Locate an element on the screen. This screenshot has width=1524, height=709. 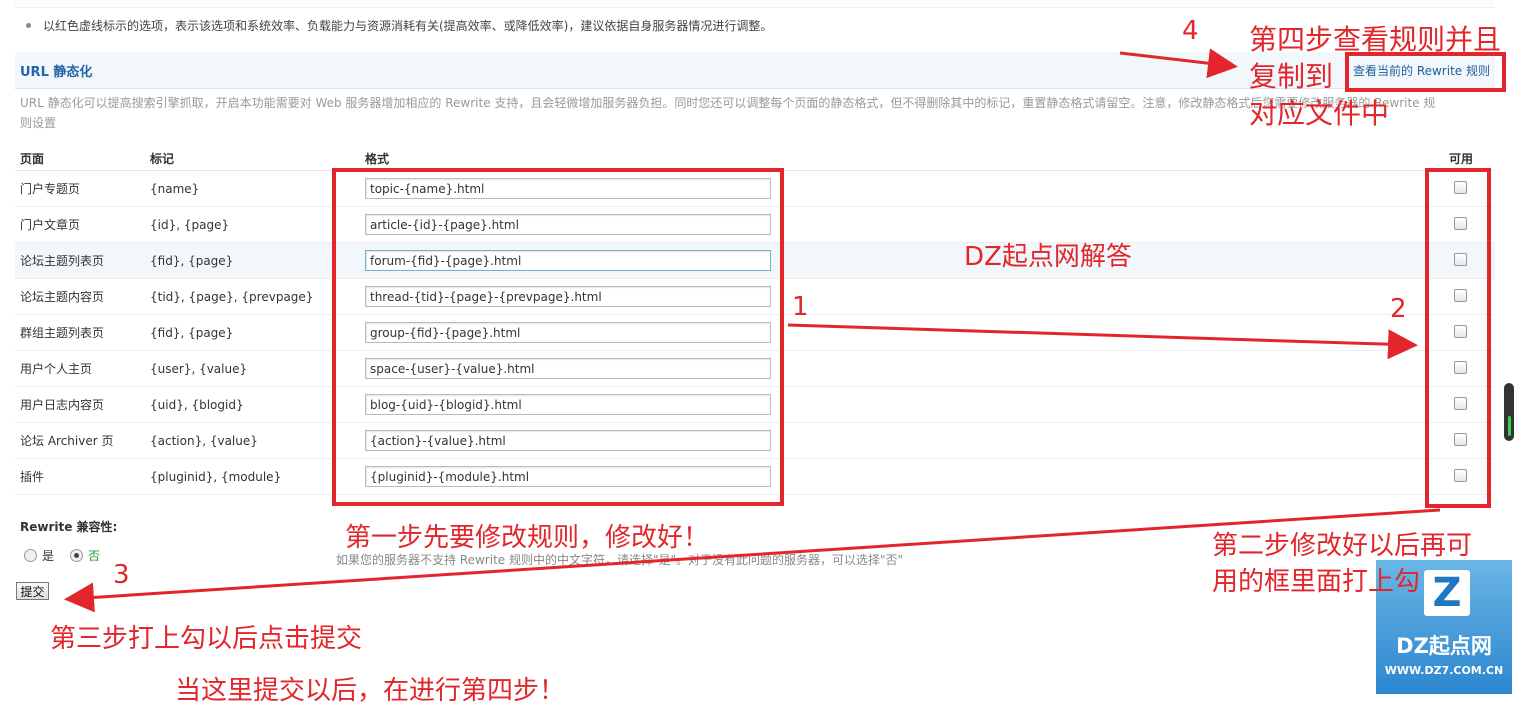
annotation-num-4: 4 is located at coordinates (1190, 31).